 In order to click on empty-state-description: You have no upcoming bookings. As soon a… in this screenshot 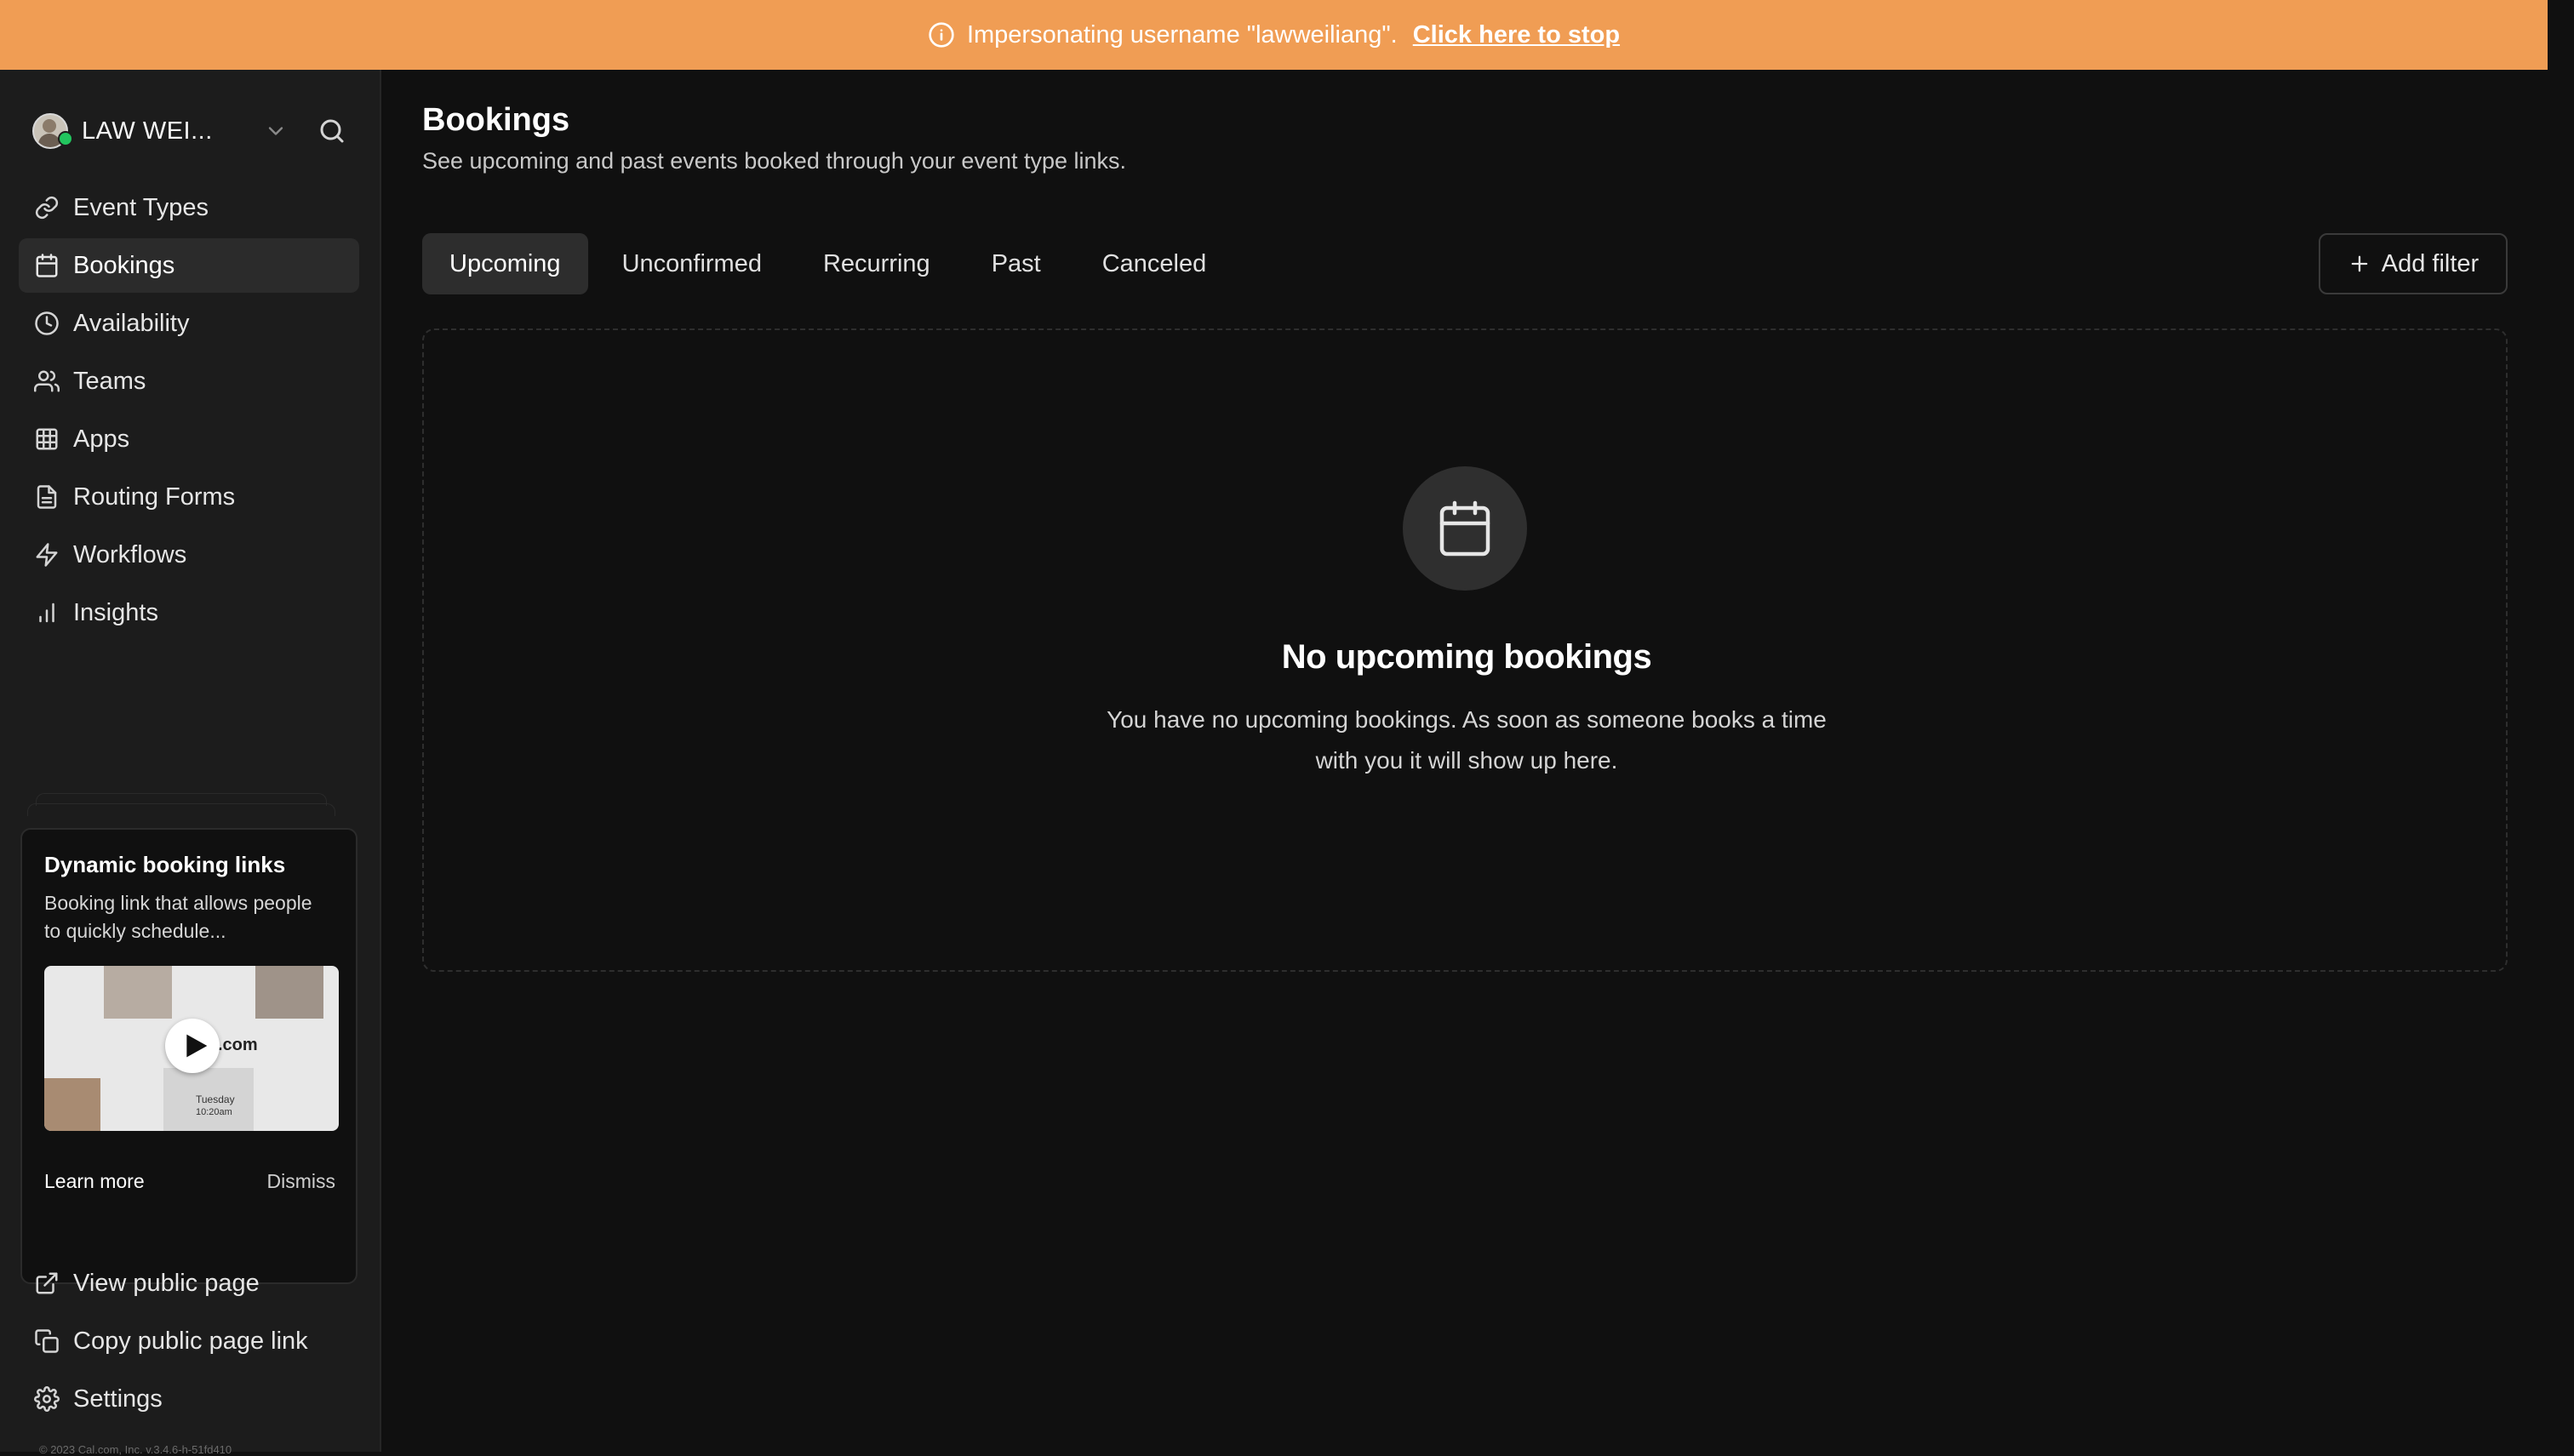, I will do `click(1467, 740)`.